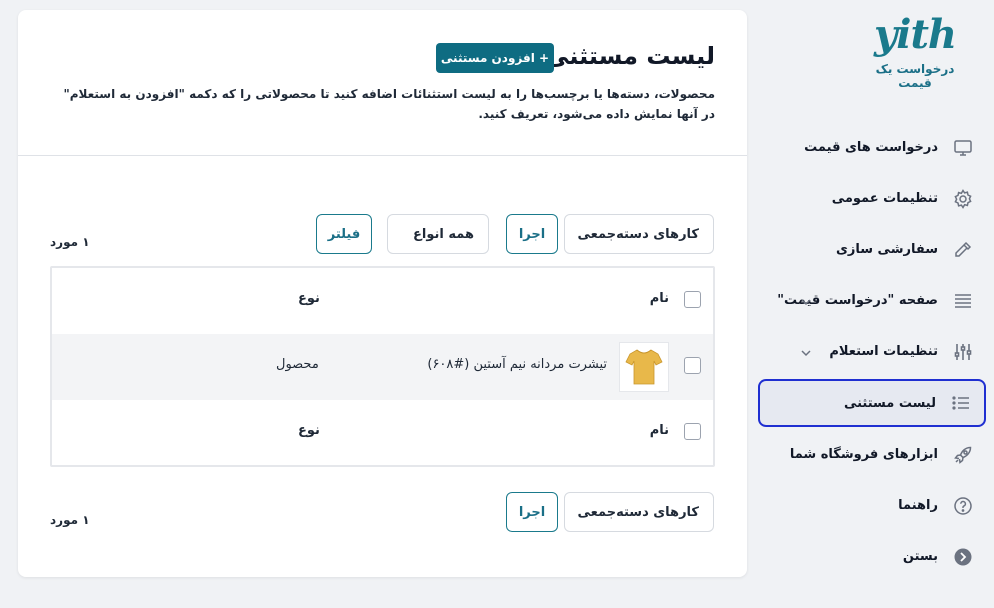 The width and height of the screenshot is (994, 608). I want to click on sidebar-item-help: راهنما, so click(872, 505).